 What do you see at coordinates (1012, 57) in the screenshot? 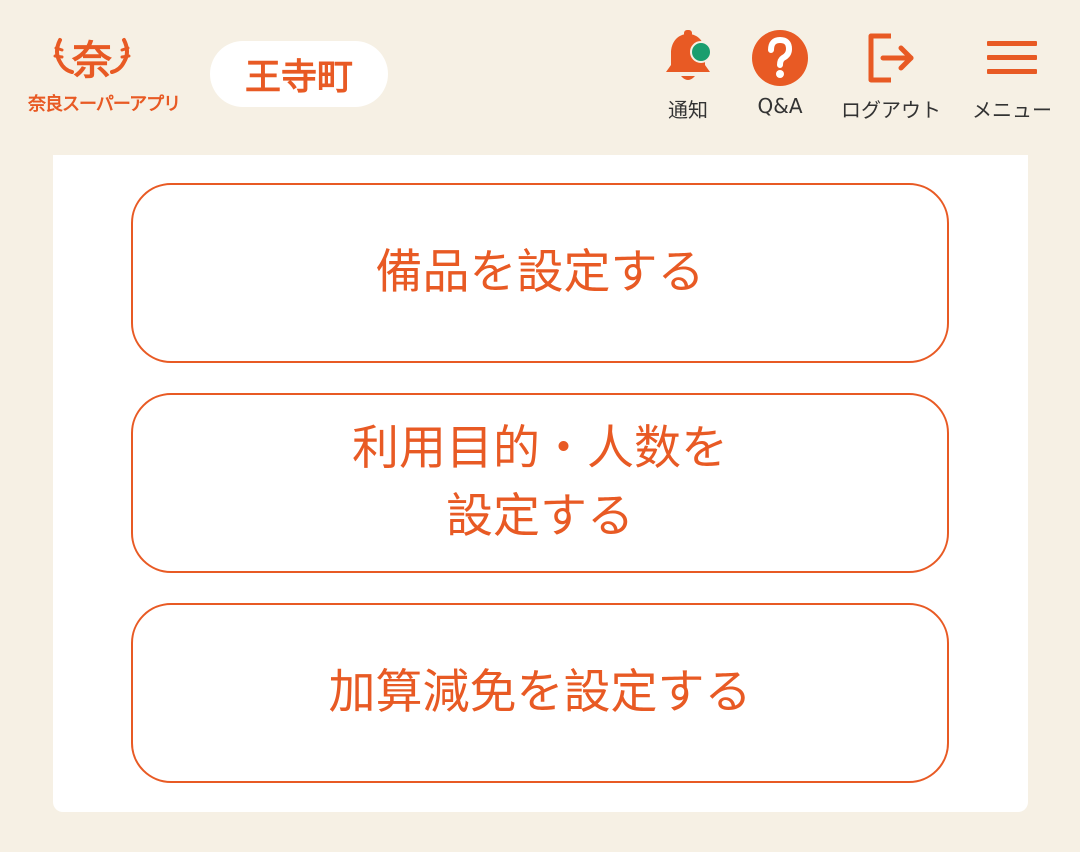
I see `hamburger-menu-icon` at bounding box center [1012, 57].